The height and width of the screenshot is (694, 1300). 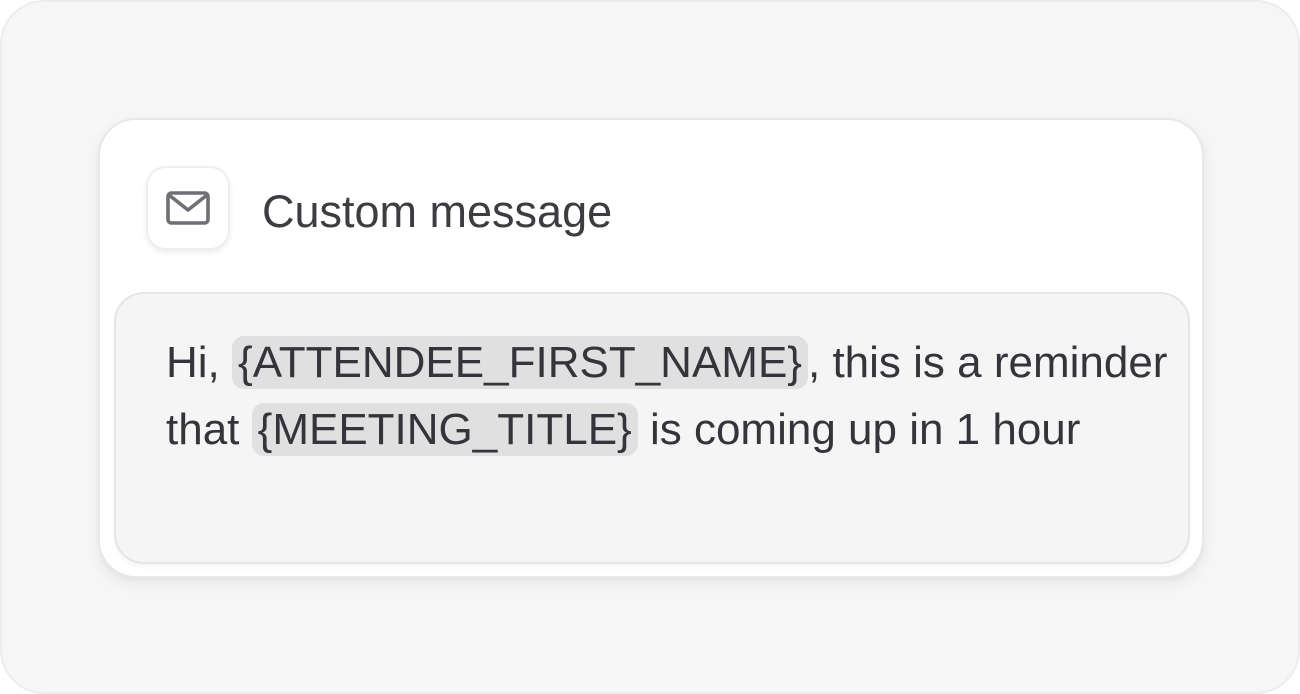 What do you see at coordinates (199, 362) in the screenshot?
I see `message-greeting: Hi,` at bounding box center [199, 362].